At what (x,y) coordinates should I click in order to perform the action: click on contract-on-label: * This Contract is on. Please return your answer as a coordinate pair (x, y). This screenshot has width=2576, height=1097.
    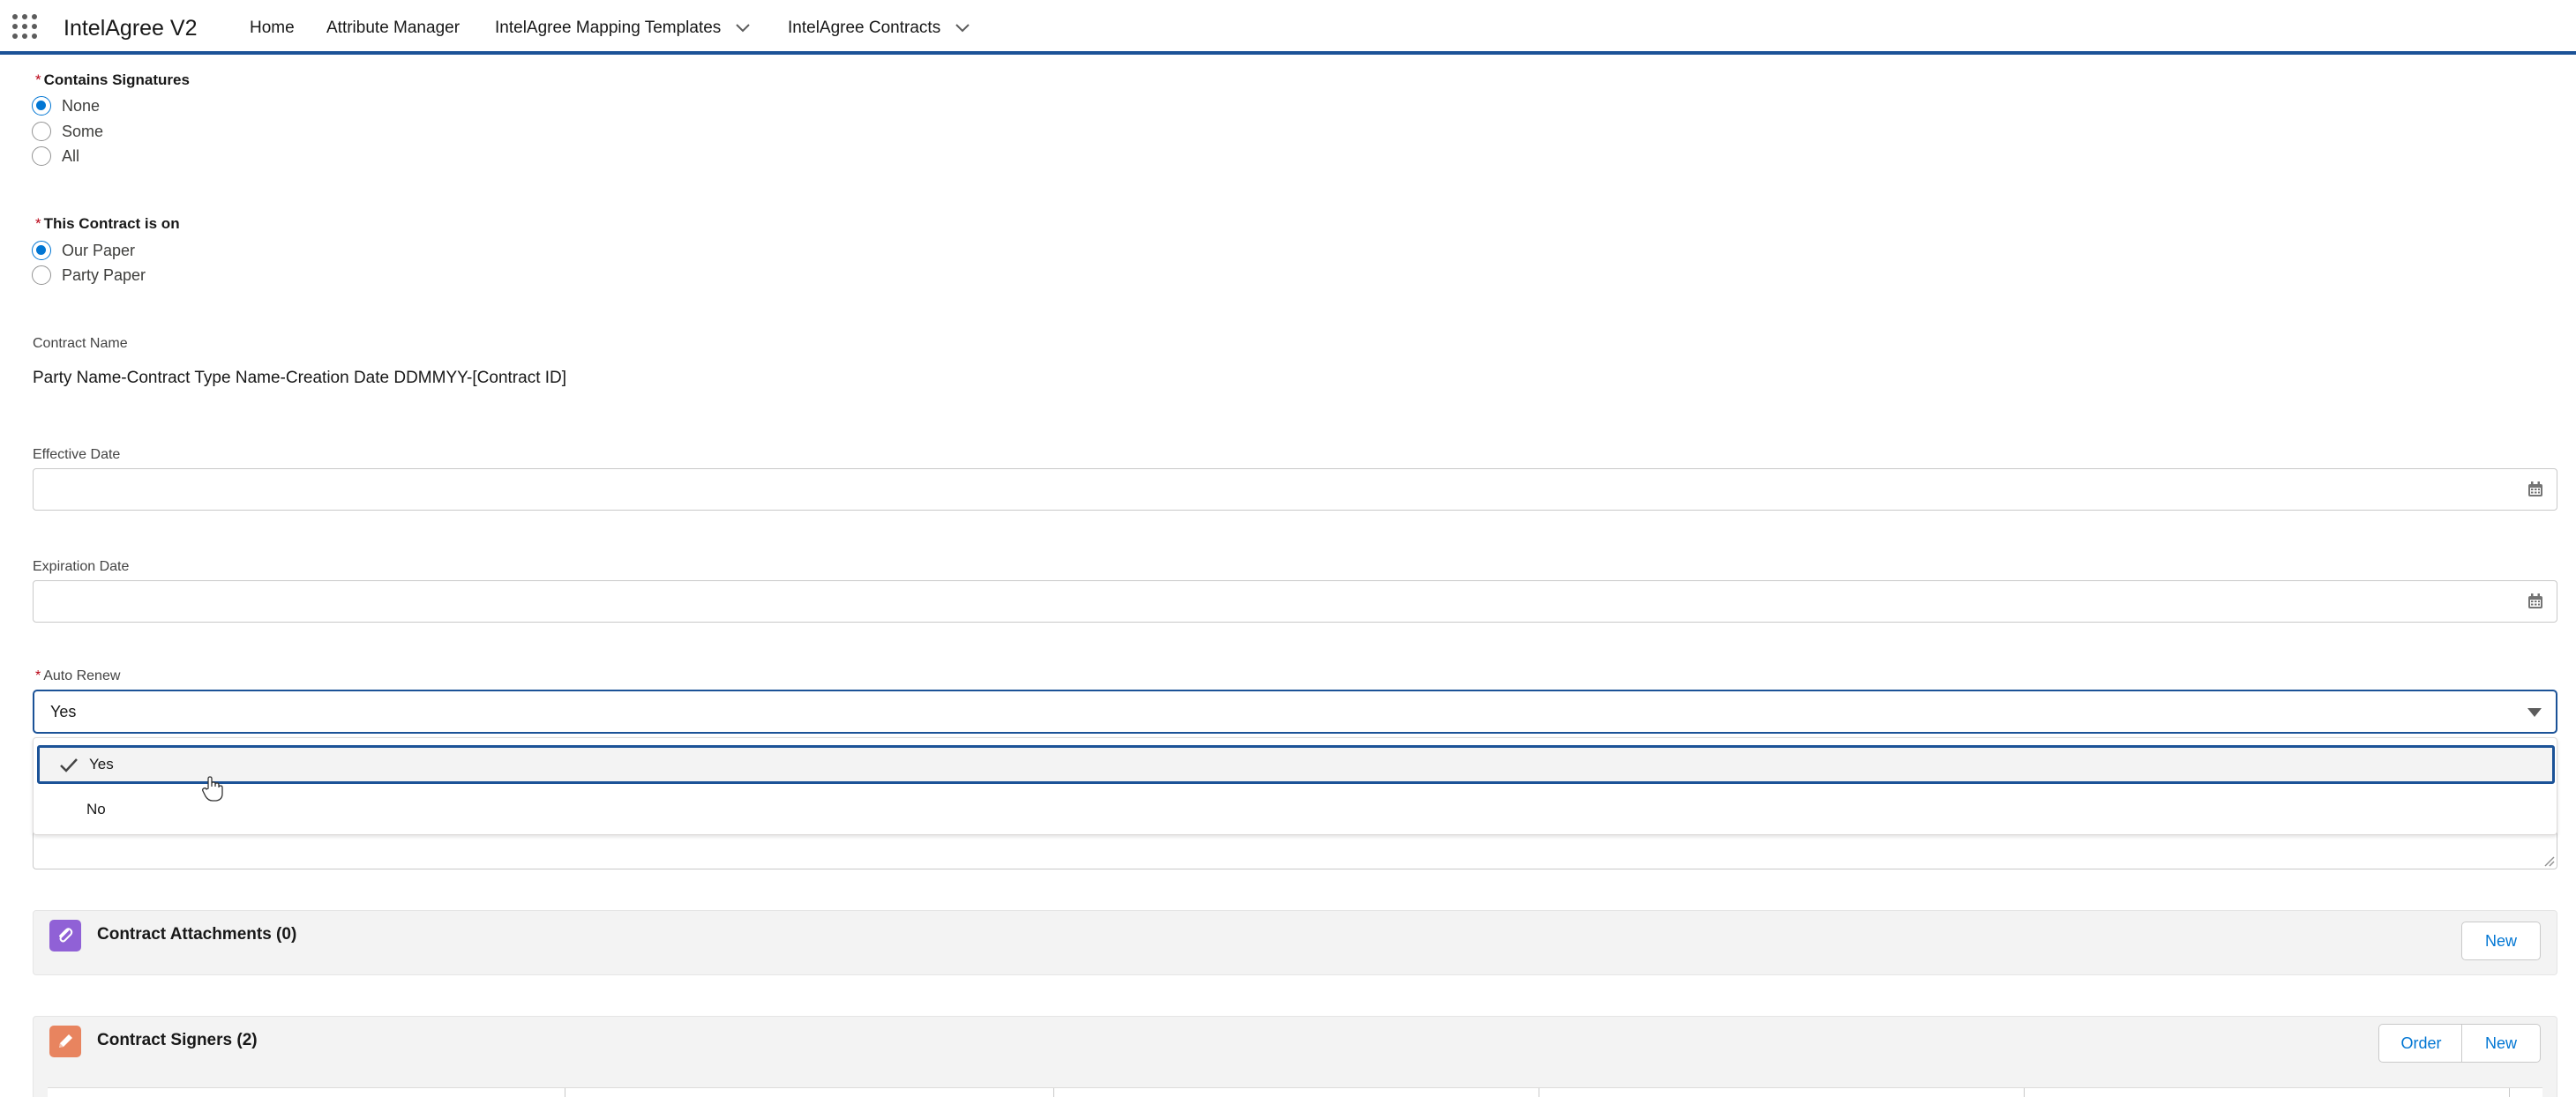
    Looking at the image, I should click on (108, 224).